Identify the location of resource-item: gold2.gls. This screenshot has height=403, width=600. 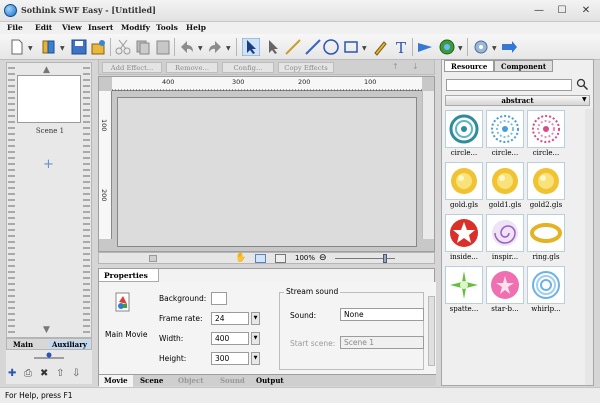
(546, 186).